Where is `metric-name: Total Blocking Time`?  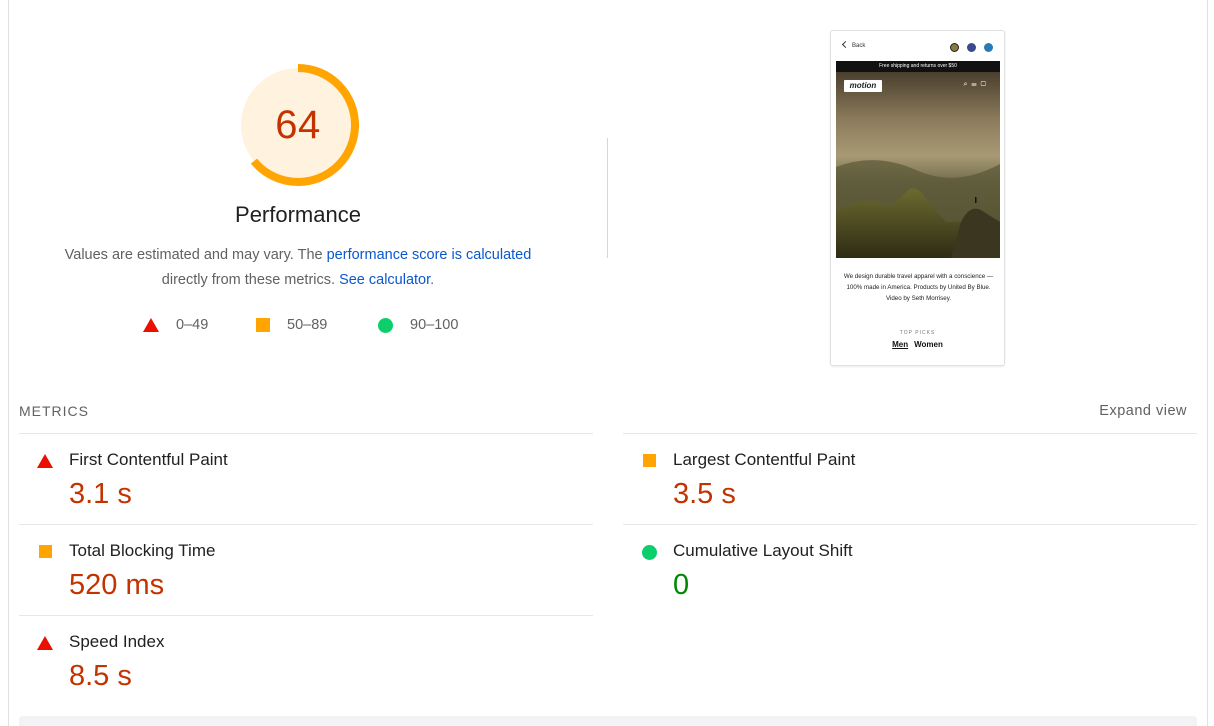 metric-name: Total Blocking Time is located at coordinates (142, 550).